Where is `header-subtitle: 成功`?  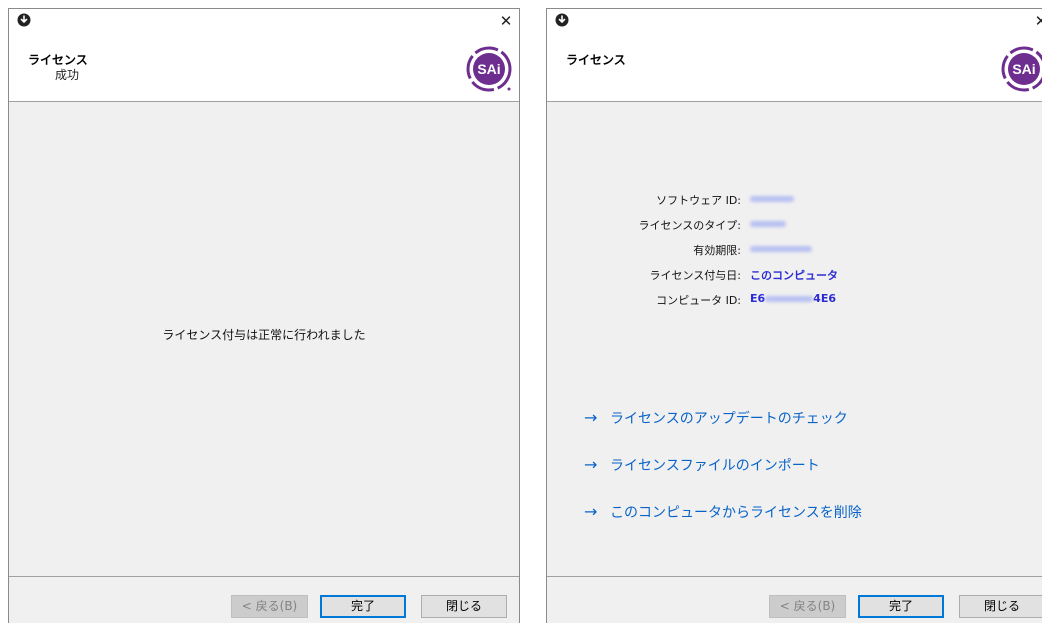 header-subtitle: 成功 is located at coordinates (67, 75).